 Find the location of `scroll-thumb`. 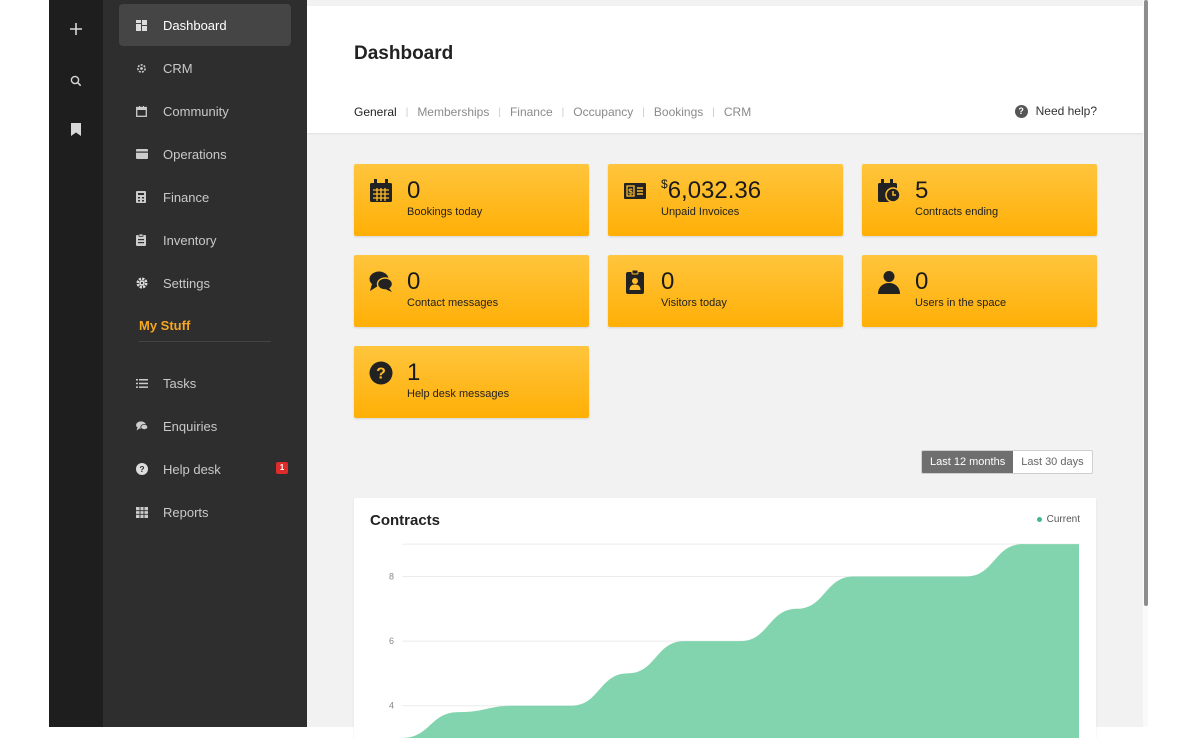

scroll-thumb is located at coordinates (1146, 303).